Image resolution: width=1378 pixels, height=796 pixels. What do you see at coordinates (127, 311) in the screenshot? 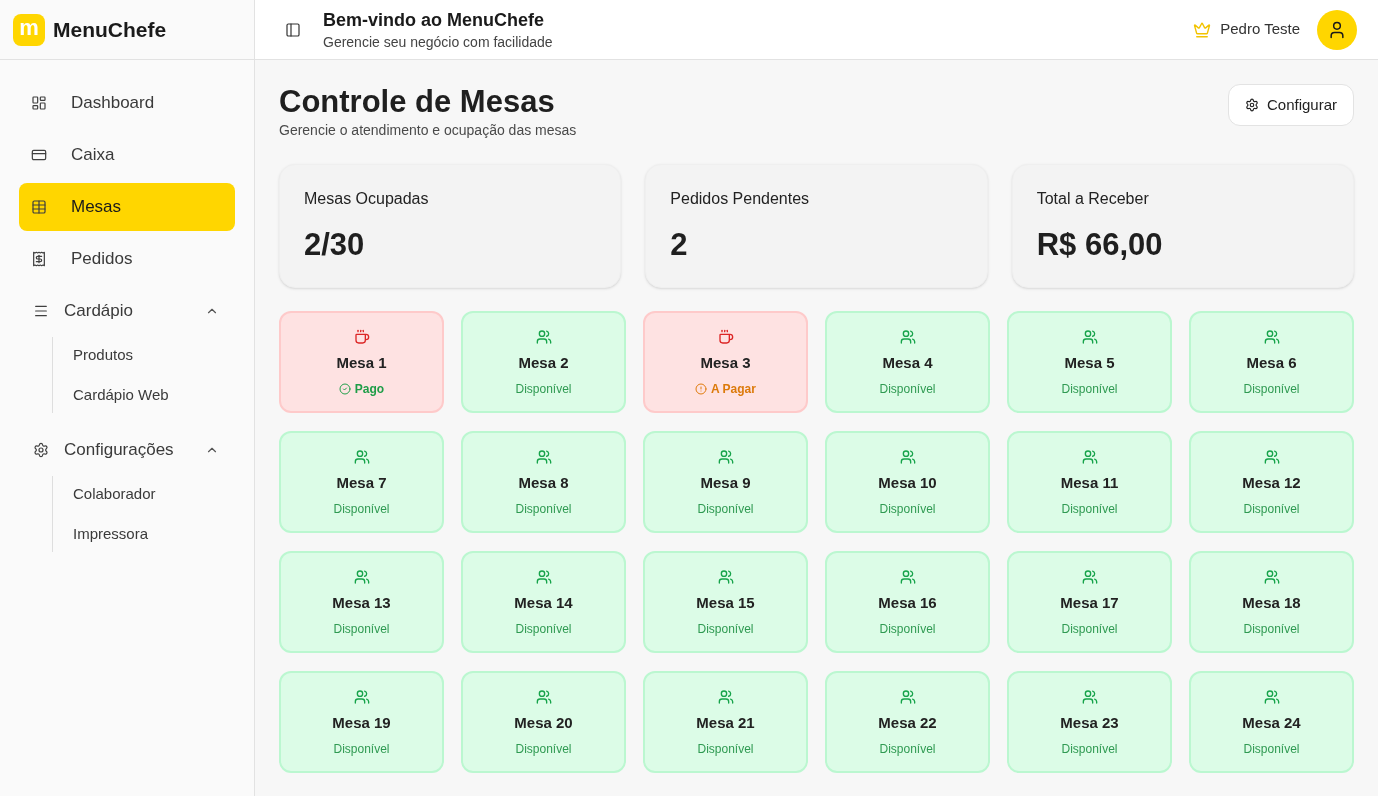
I see `sidebar-group: Cardápio` at bounding box center [127, 311].